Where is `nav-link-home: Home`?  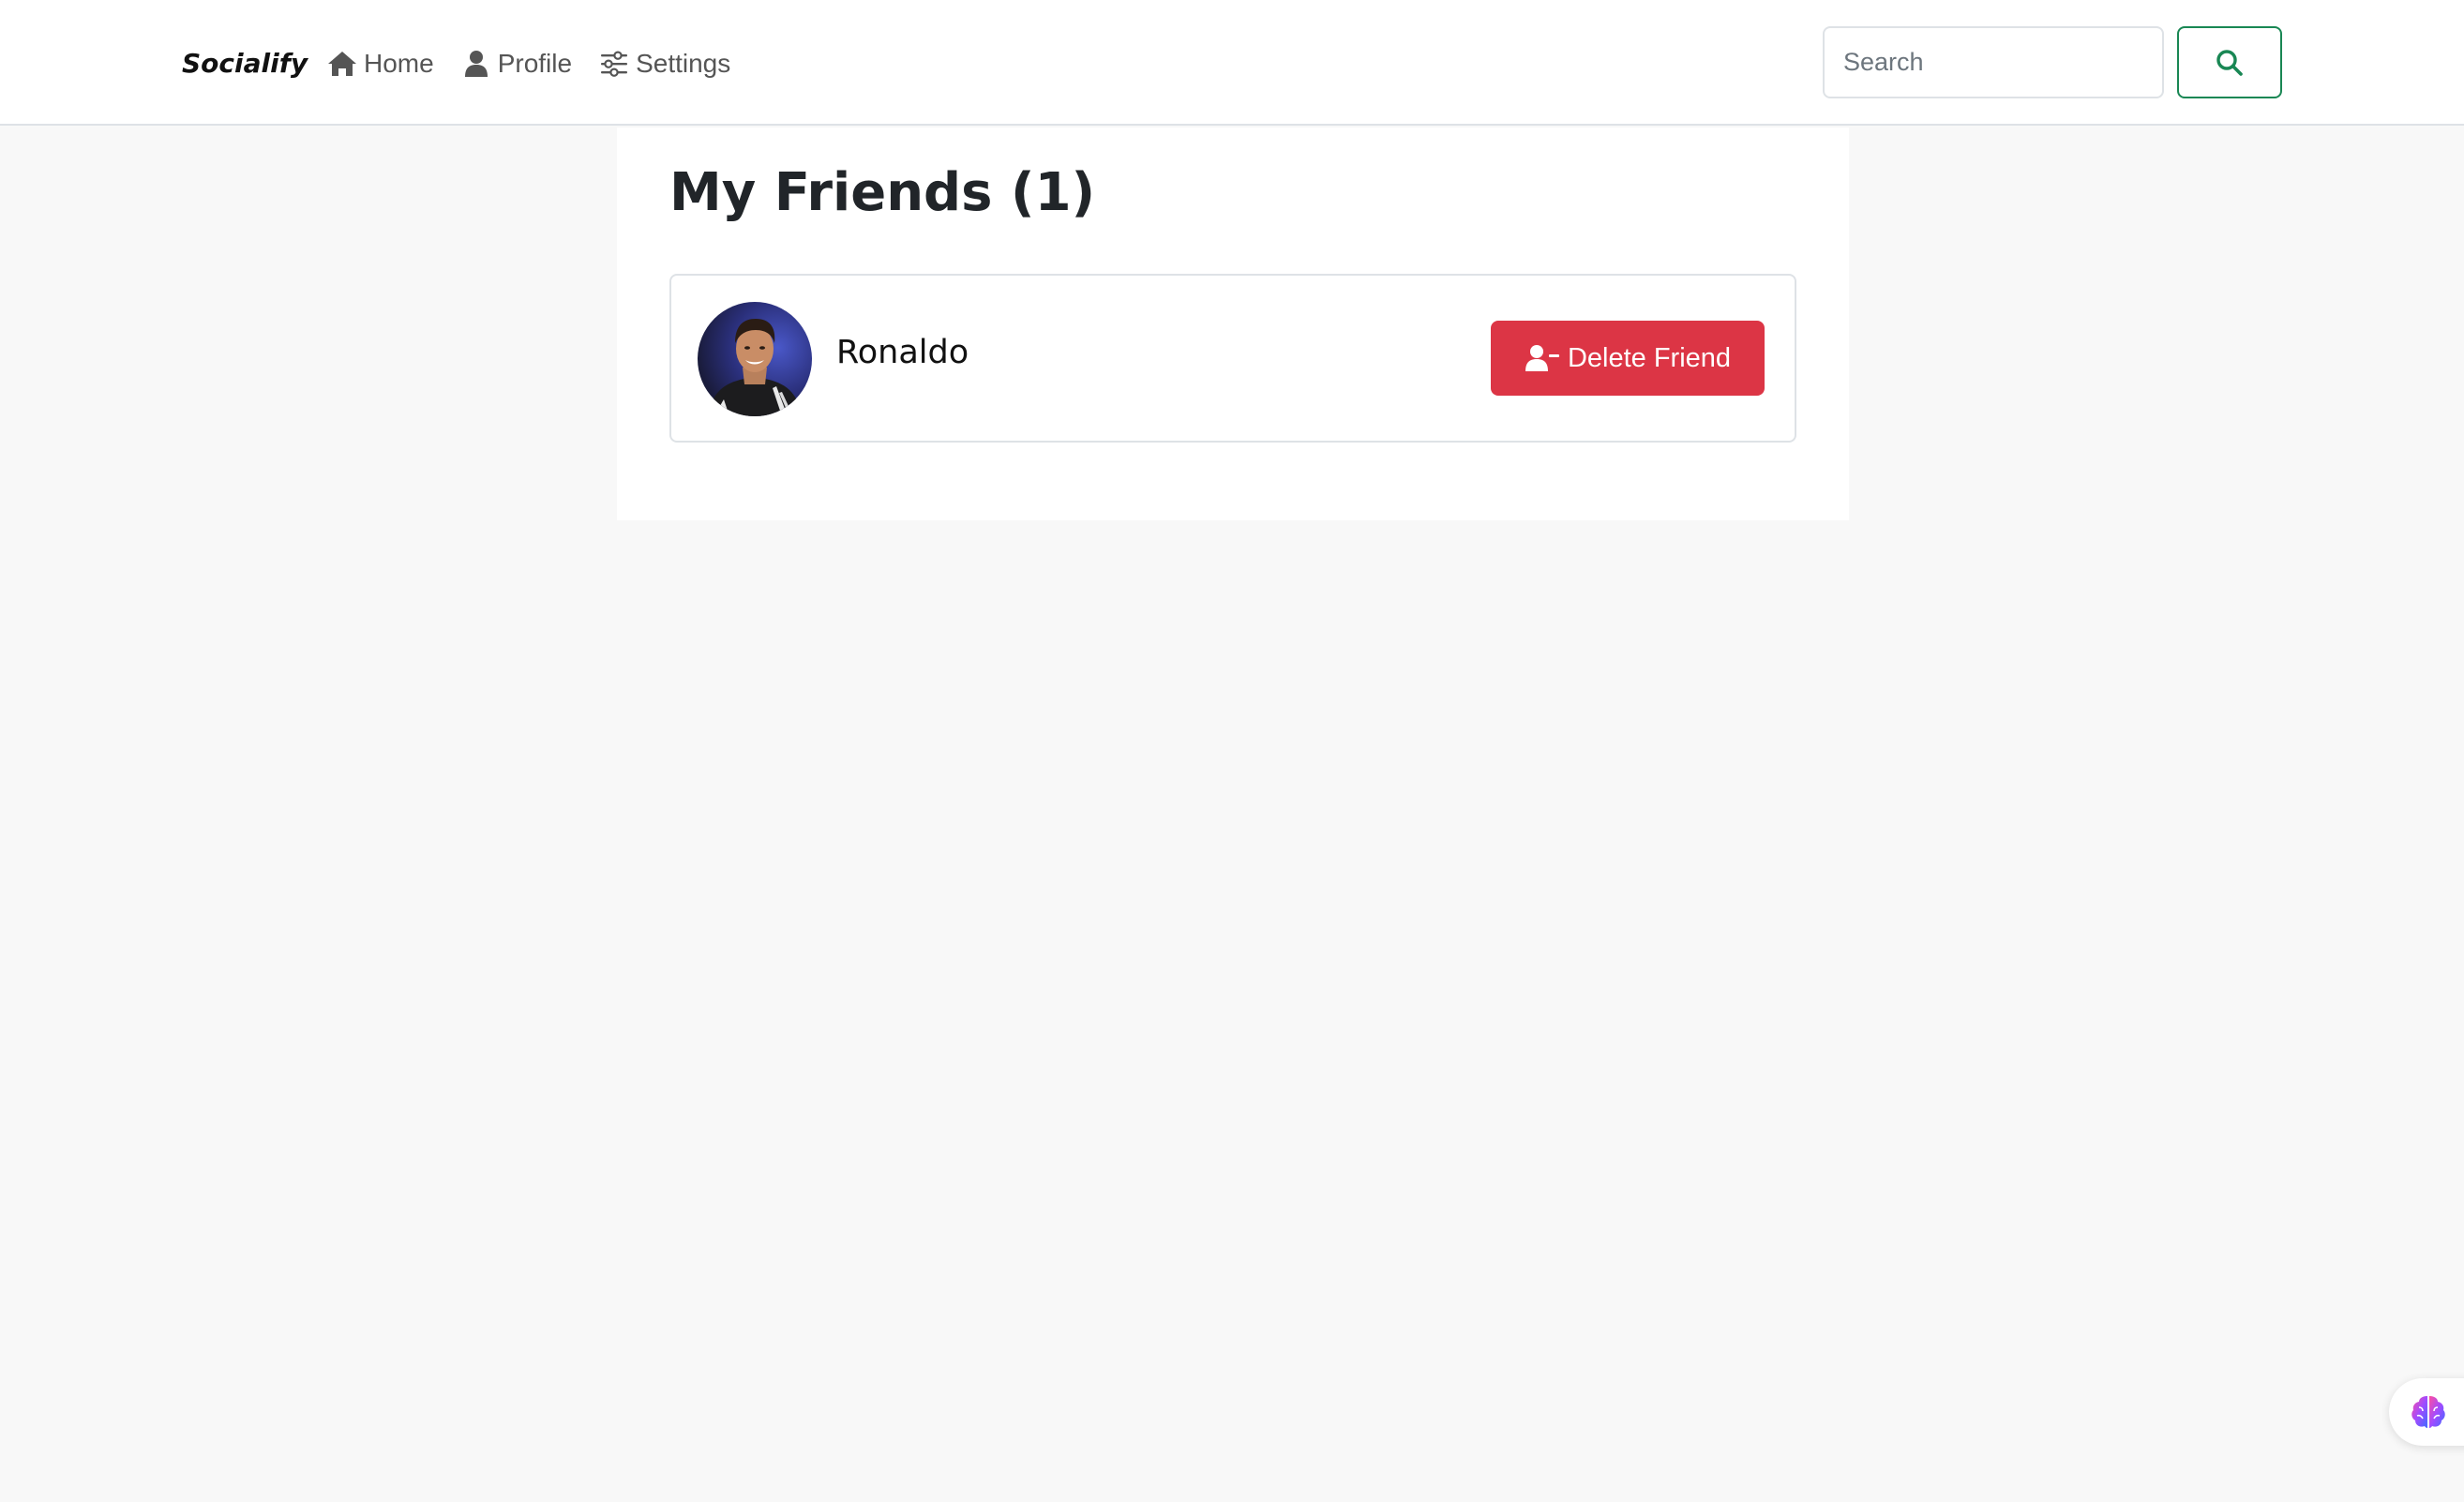 nav-link-home: Home is located at coordinates (380, 64).